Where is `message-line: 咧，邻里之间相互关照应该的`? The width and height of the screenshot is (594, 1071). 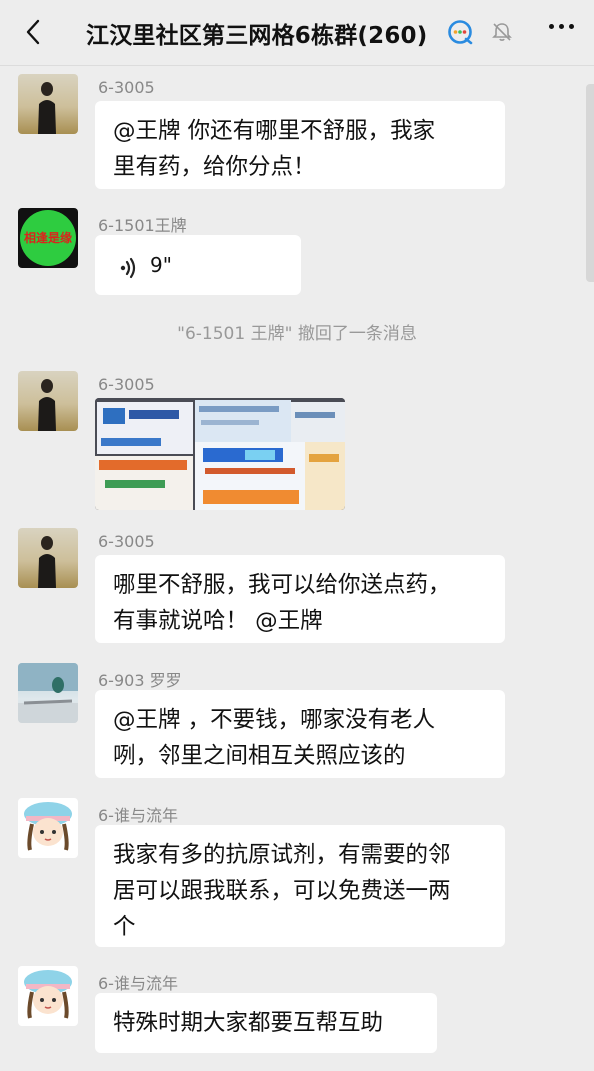 message-line: 咧，邻里之间相互关照应该的 is located at coordinates (259, 756).